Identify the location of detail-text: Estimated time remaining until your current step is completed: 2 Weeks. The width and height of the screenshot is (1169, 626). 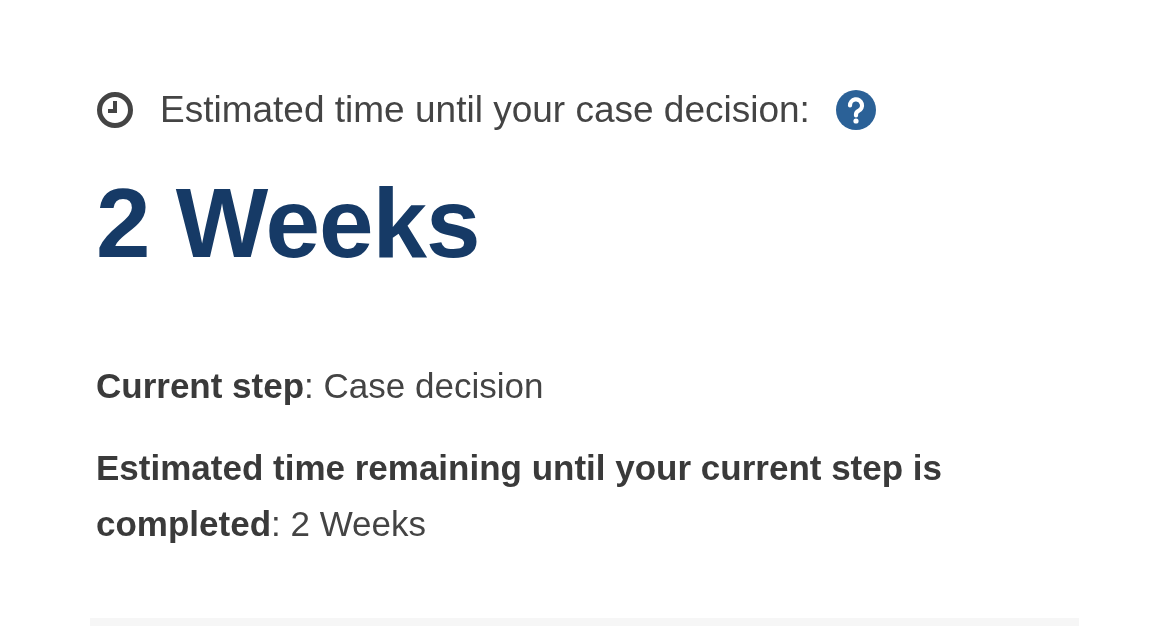
(519, 495).